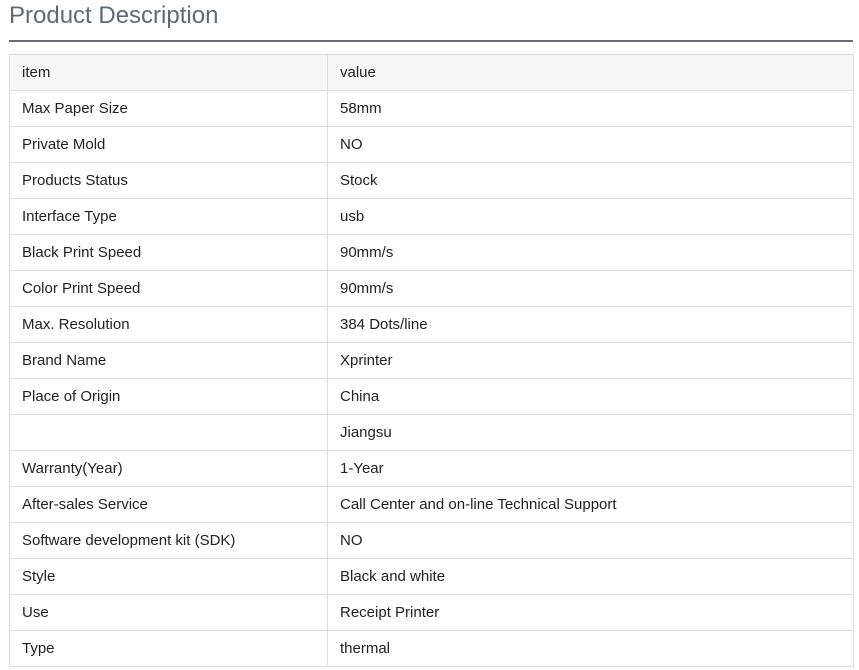 The image size is (859, 670). Describe the element at coordinates (590, 432) in the screenshot. I see `value-cell: Jiangsu` at that location.